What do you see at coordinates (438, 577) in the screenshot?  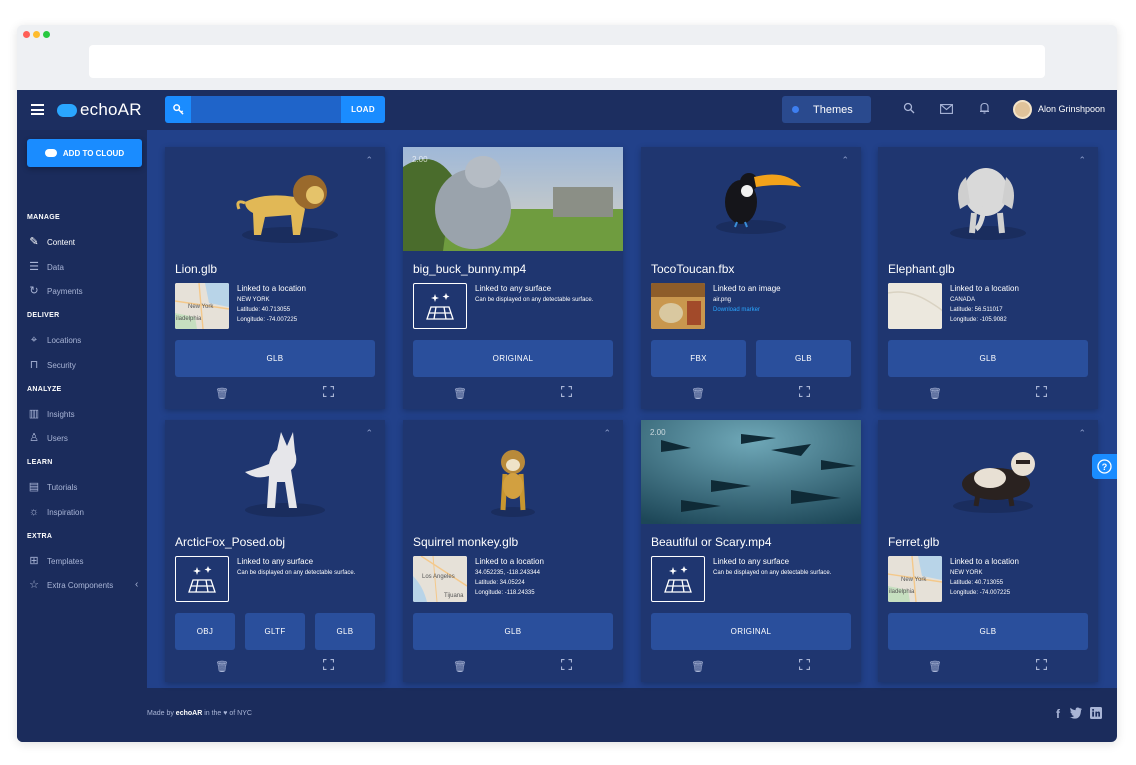 I see `map-label: Los Angeles` at bounding box center [438, 577].